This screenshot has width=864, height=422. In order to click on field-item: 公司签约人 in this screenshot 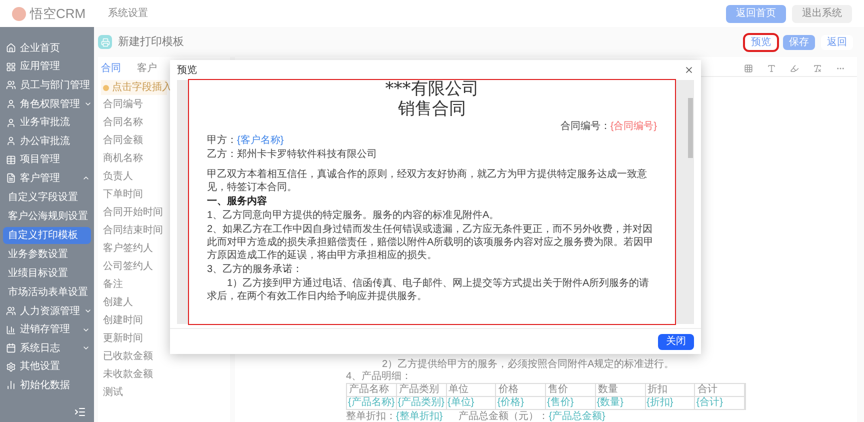, I will do `click(127, 266)`.